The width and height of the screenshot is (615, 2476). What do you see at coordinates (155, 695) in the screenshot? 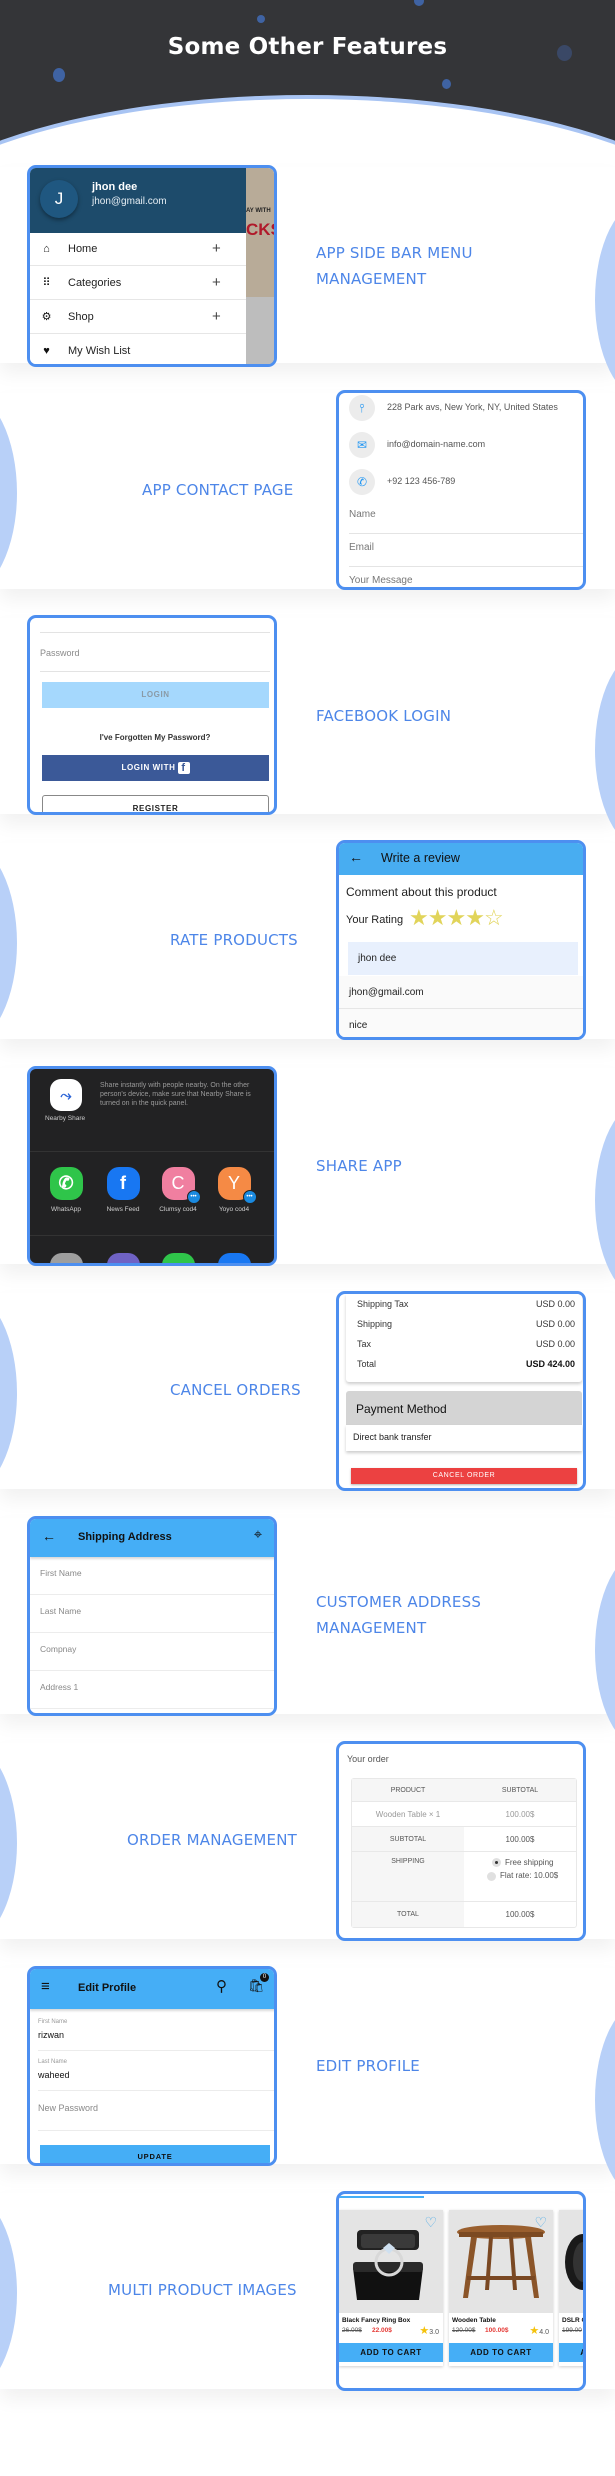
I see `login-button: LOGIN` at bounding box center [155, 695].